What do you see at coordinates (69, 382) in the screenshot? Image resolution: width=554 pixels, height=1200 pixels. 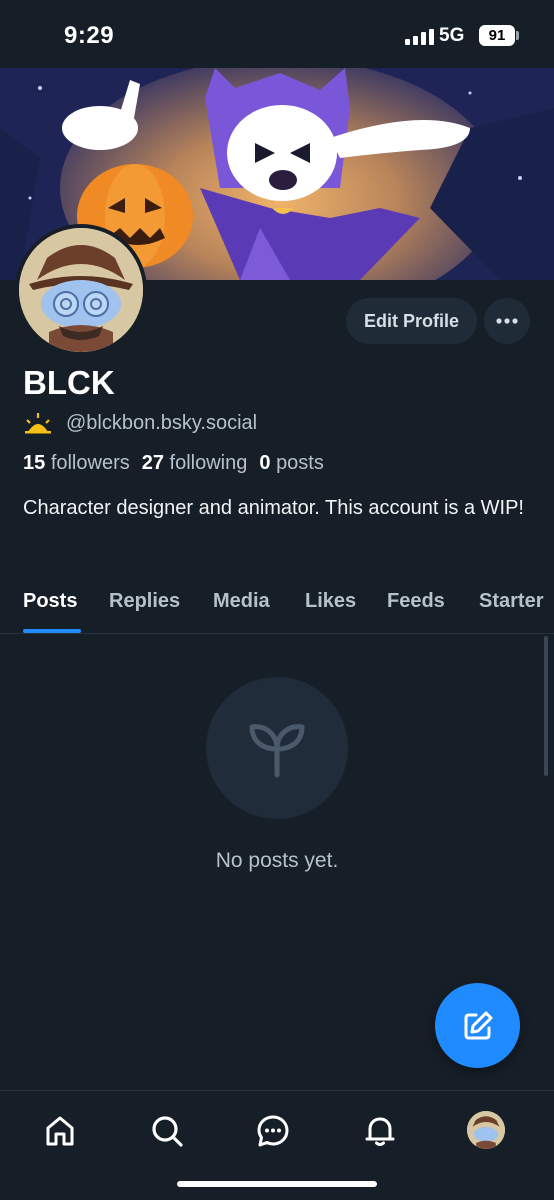 I see `display-name: BLCK` at bounding box center [69, 382].